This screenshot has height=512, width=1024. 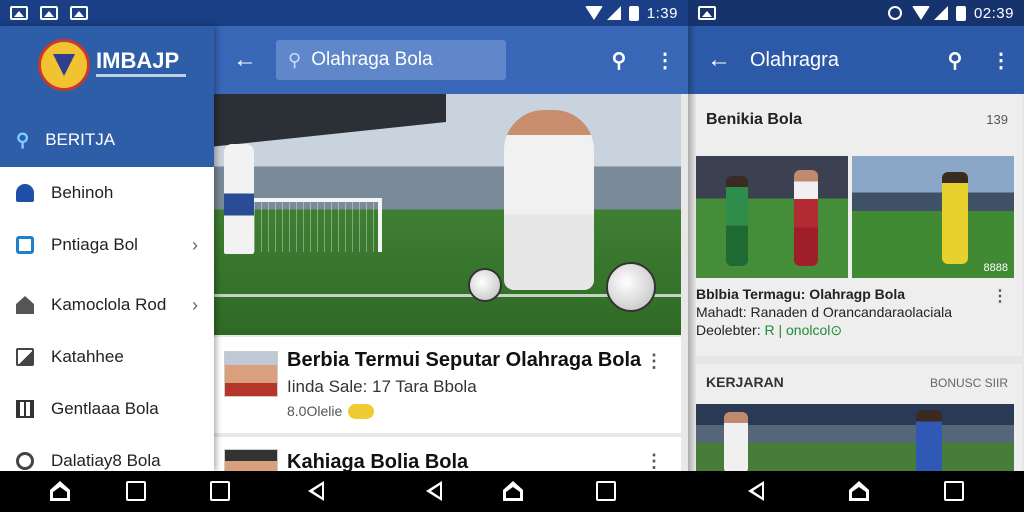 What do you see at coordinates (23, 139) in the screenshot?
I see `search-icon: ⚲` at bounding box center [23, 139].